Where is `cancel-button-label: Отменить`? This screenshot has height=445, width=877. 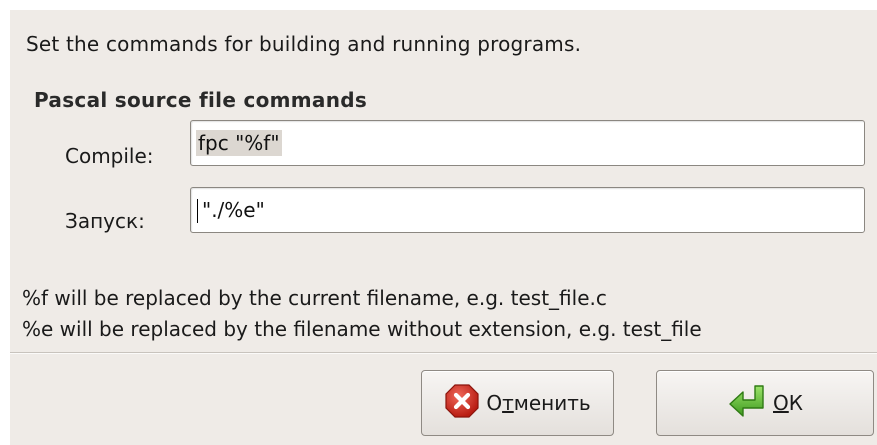 cancel-button-label: Отменить is located at coordinates (538, 403).